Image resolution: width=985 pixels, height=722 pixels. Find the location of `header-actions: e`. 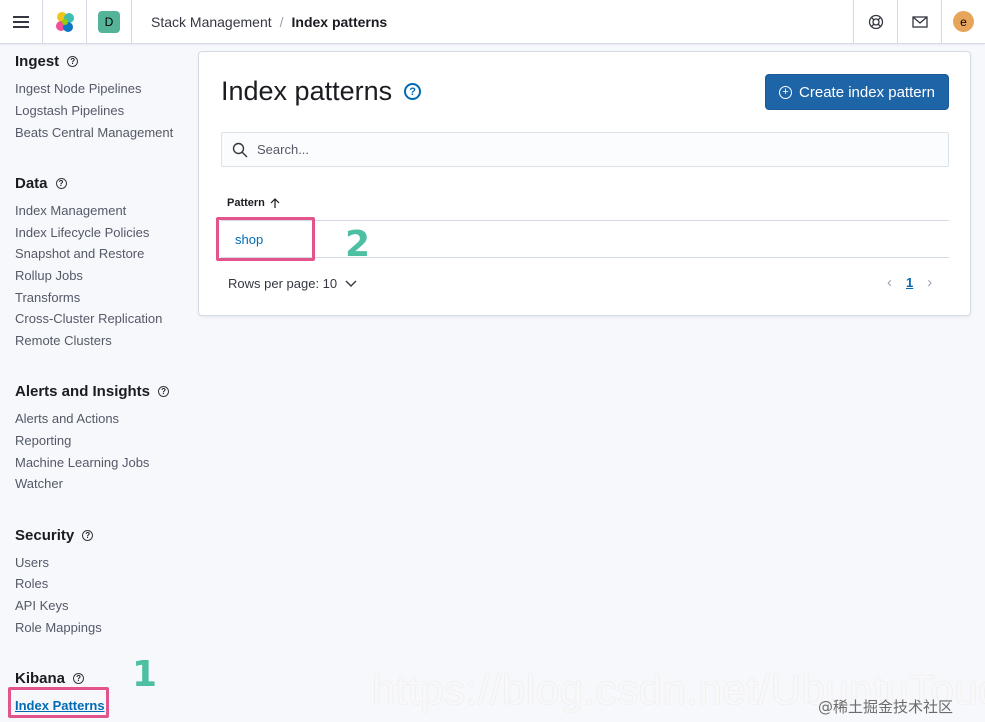

header-actions: e is located at coordinates (919, 22).